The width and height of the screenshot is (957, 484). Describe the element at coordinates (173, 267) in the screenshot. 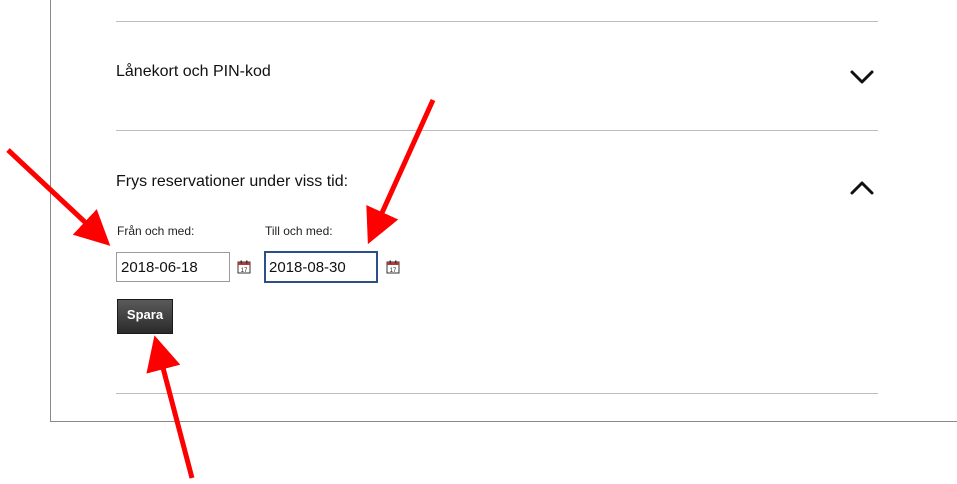

I see `from-date-input` at that location.